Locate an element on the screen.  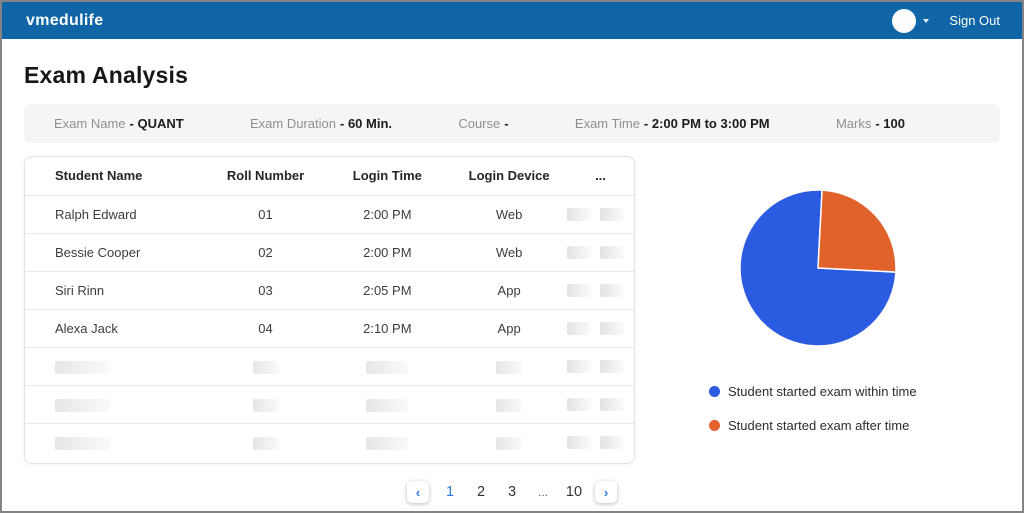
cell-student-name: Siri Rinn is located at coordinates (116, 290).